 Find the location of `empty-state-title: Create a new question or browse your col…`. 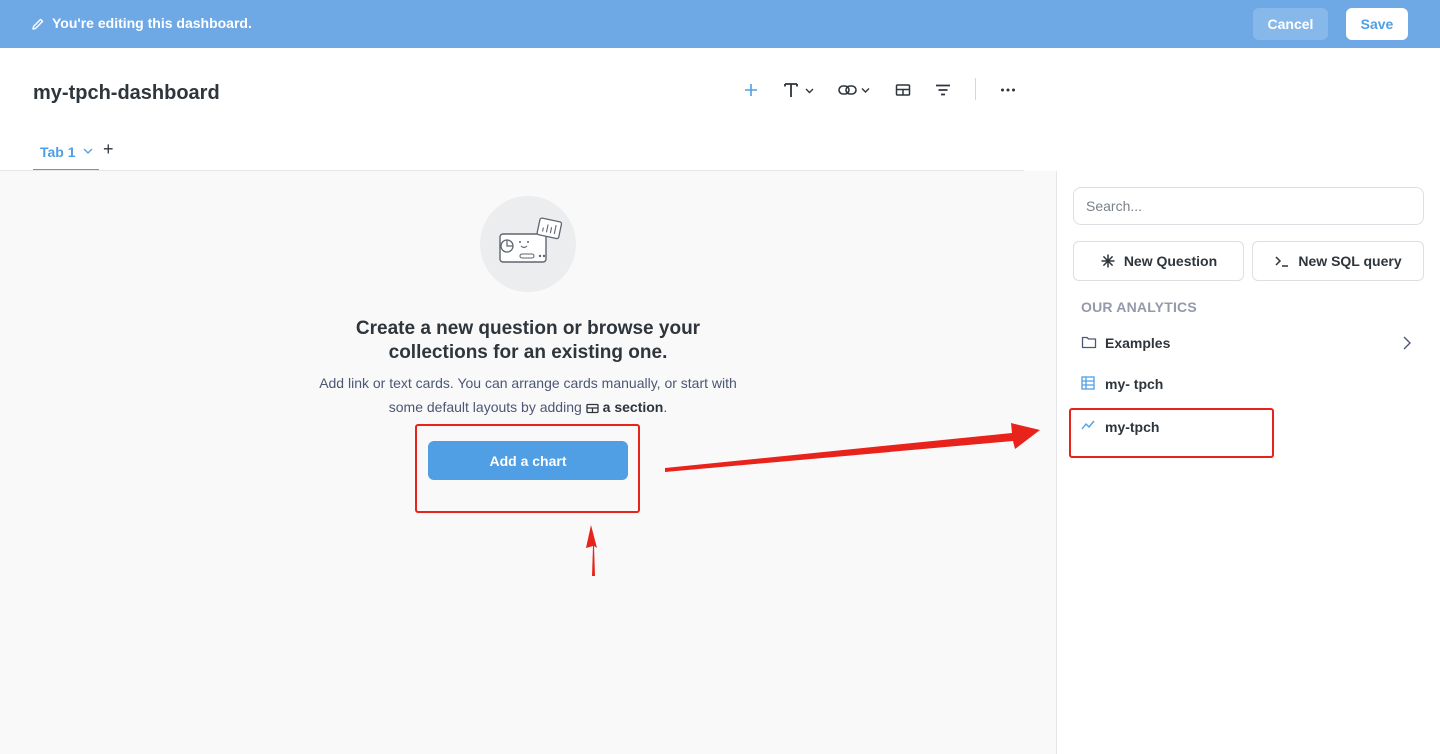

empty-state-title: Create a new question or browse your col… is located at coordinates (528, 340).